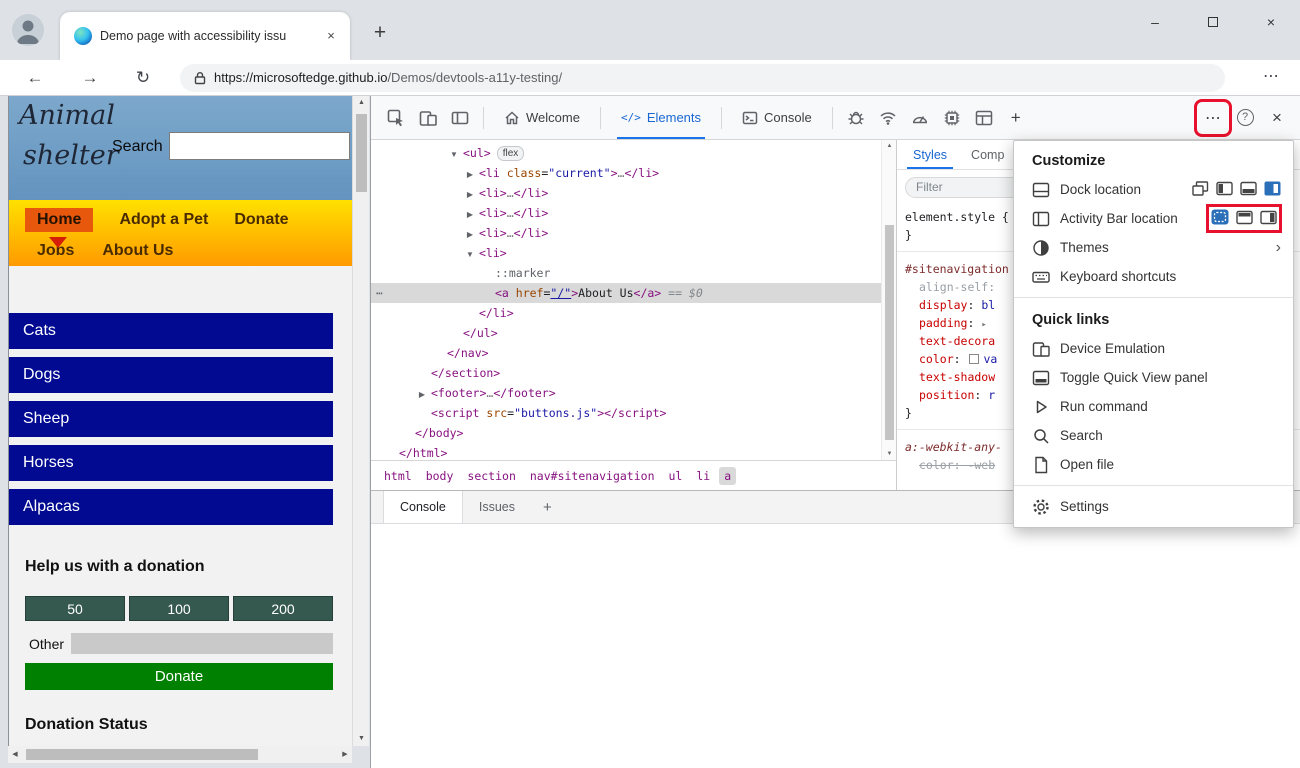 The width and height of the screenshot is (1300, 768). What do you see at coordinates (633, 433) in the screenshot?
I see `dom-tree-row: </body>` at bounding box center [633, 433].